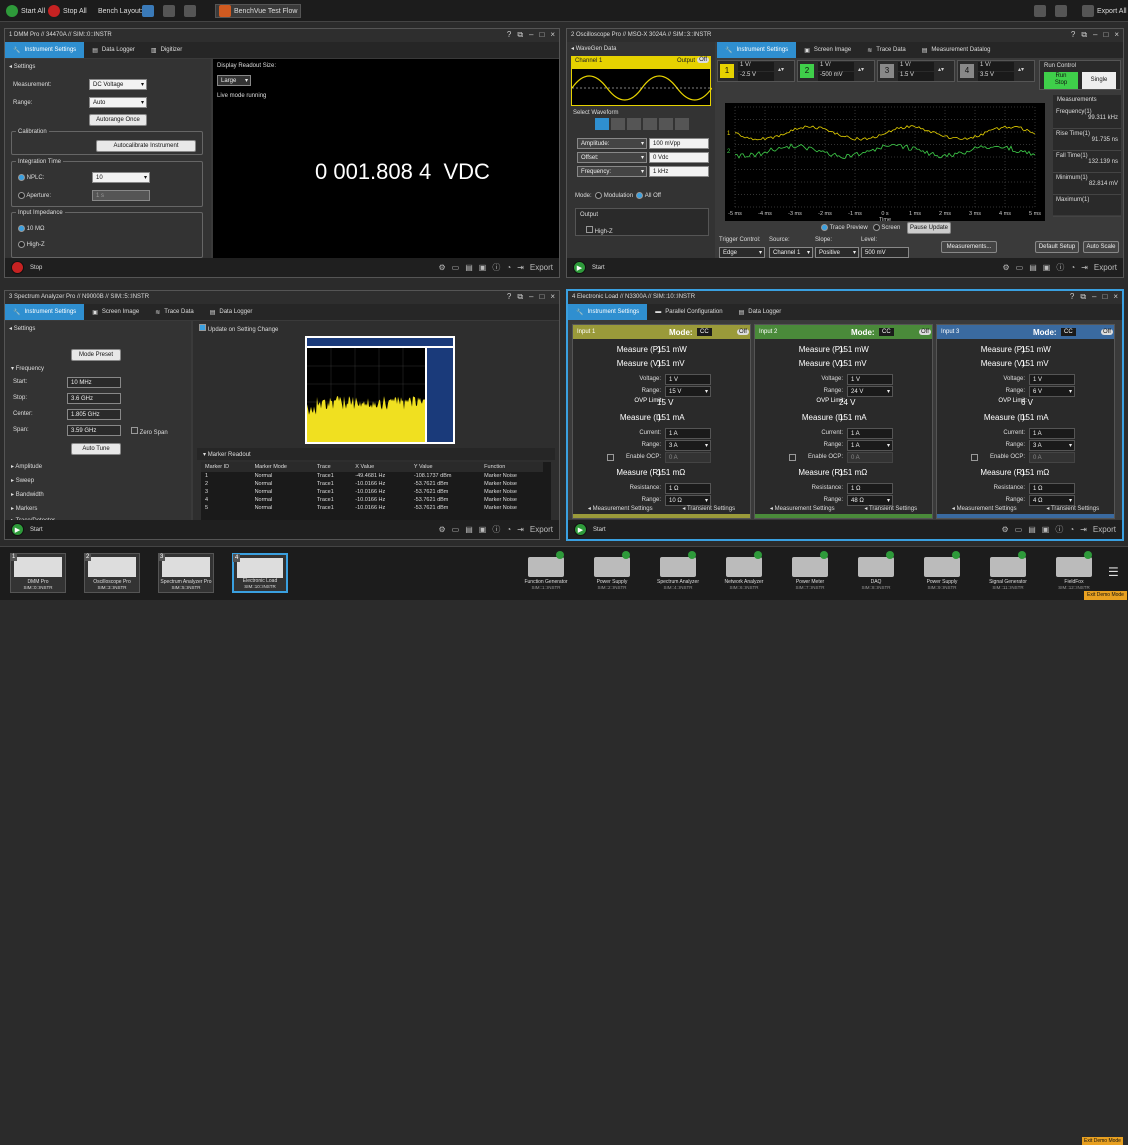 The height and width of the screenshot is (1145, 1128). Describe the element at coordinates (496, 529) in the screenshot. I see `info-icon: ⓘ` at that location.